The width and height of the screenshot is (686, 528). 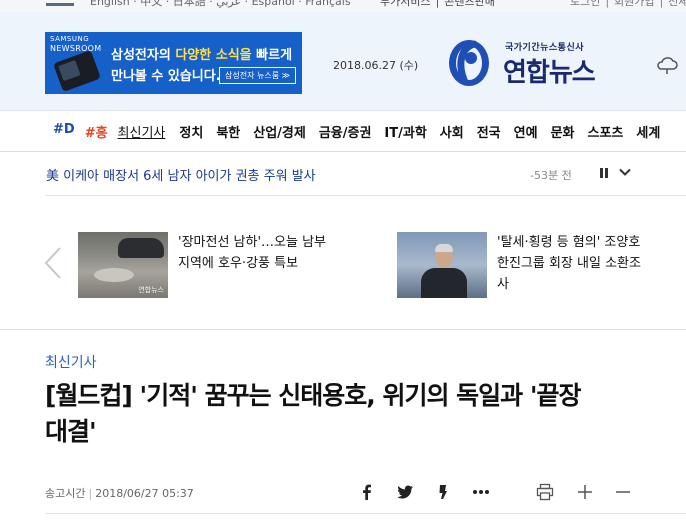 What do you see at coordinates (526, 131) in the screenshot?
I see `nav-item-entertainment: 연예` at bounding box center [526, 131].